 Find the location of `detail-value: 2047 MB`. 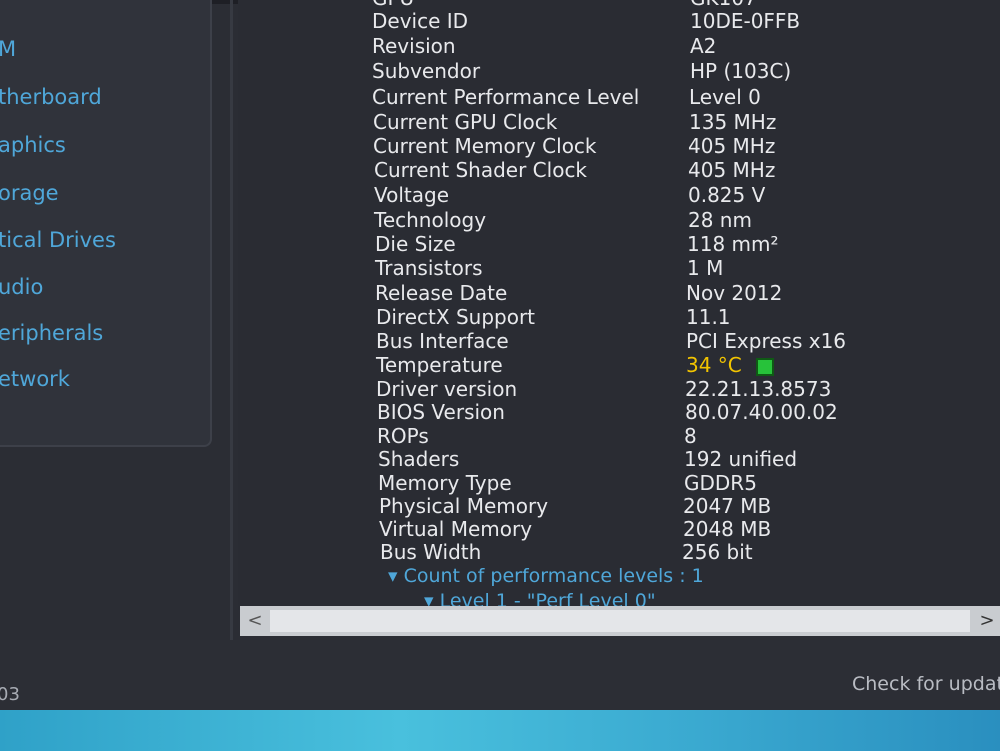

detail-value: 2047 MB is located at coordinates (727, 506).